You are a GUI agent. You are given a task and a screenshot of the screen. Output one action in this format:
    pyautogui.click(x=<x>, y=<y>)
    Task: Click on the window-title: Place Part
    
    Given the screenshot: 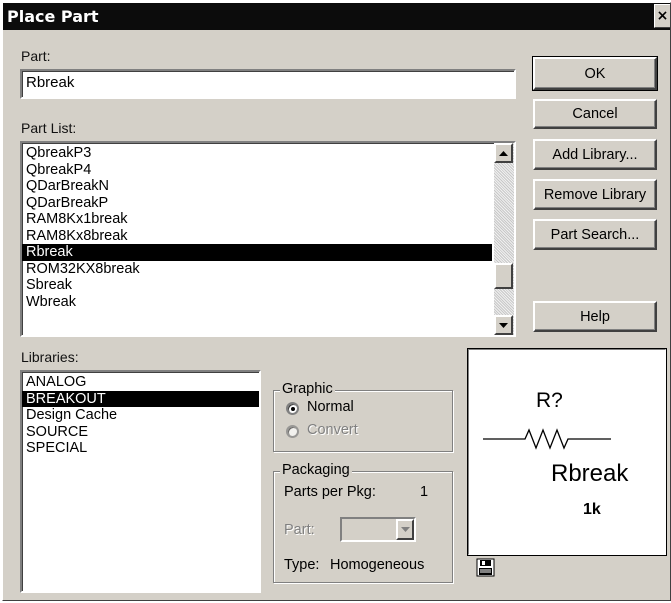 What is the action you would take?
    pyautogui.click(x=53, y=16)
    